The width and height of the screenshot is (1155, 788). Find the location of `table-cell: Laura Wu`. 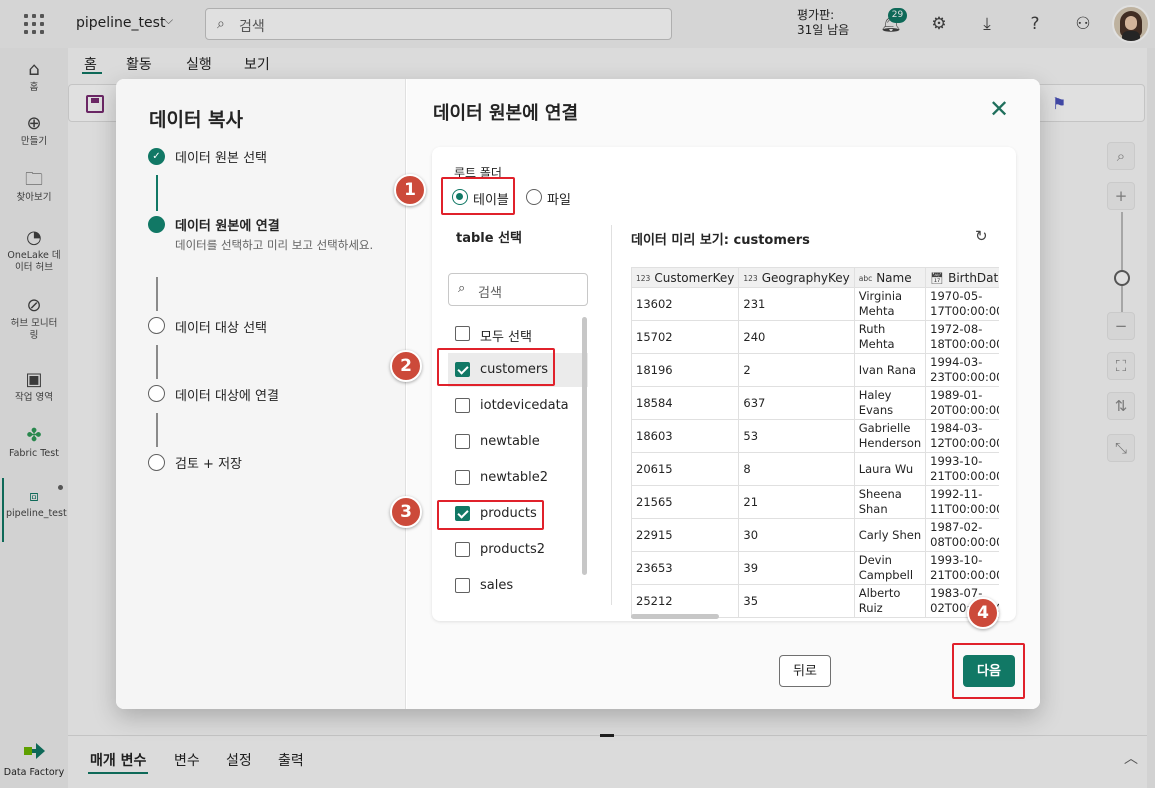

table-cell: Laura Wu is located at coordinates (890, 469).